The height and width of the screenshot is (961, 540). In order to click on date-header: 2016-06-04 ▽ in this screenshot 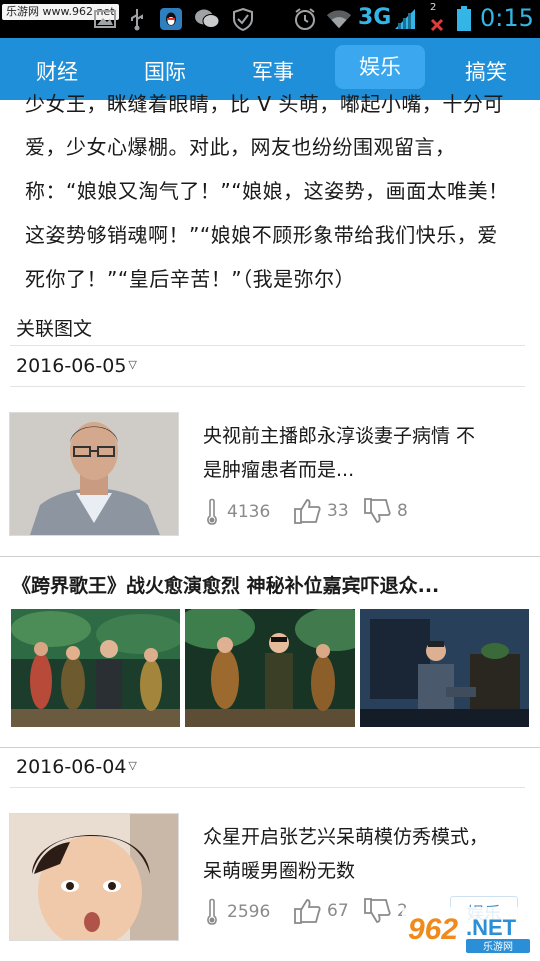, I will do `click(76, 767)`.